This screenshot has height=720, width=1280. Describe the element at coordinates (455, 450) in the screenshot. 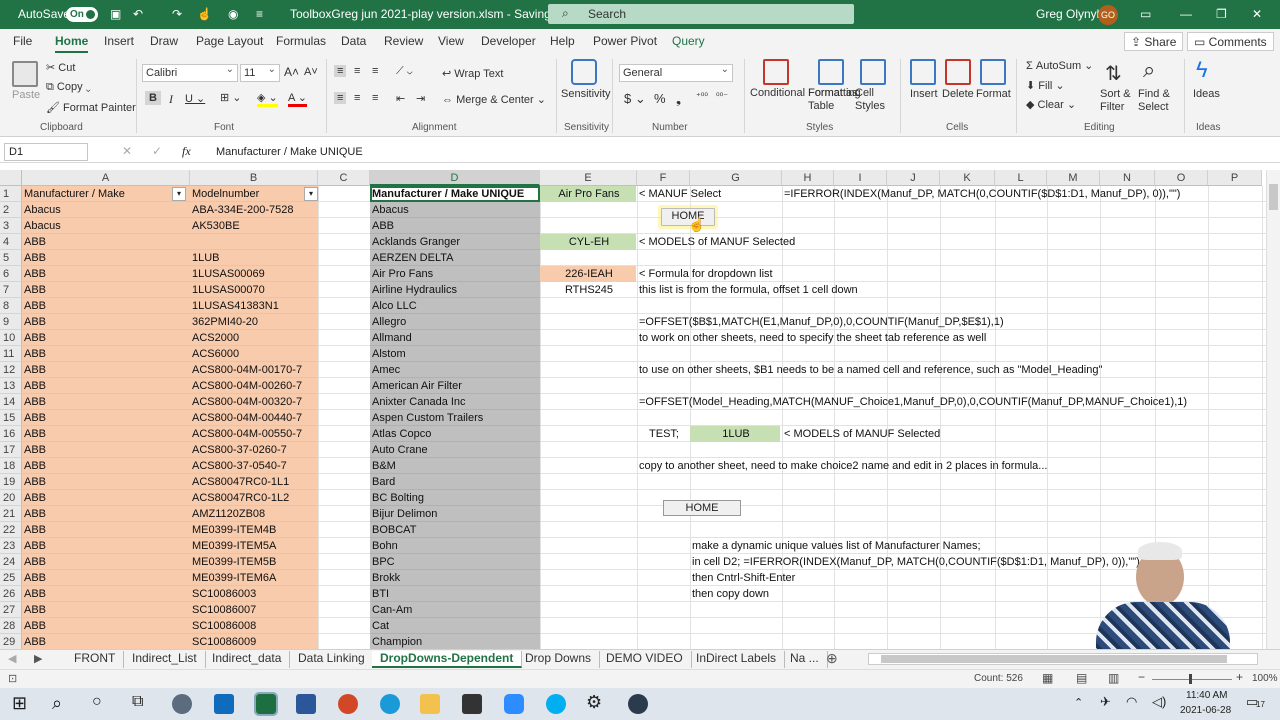

I see `cell-d17: Auto Crane` at that location.